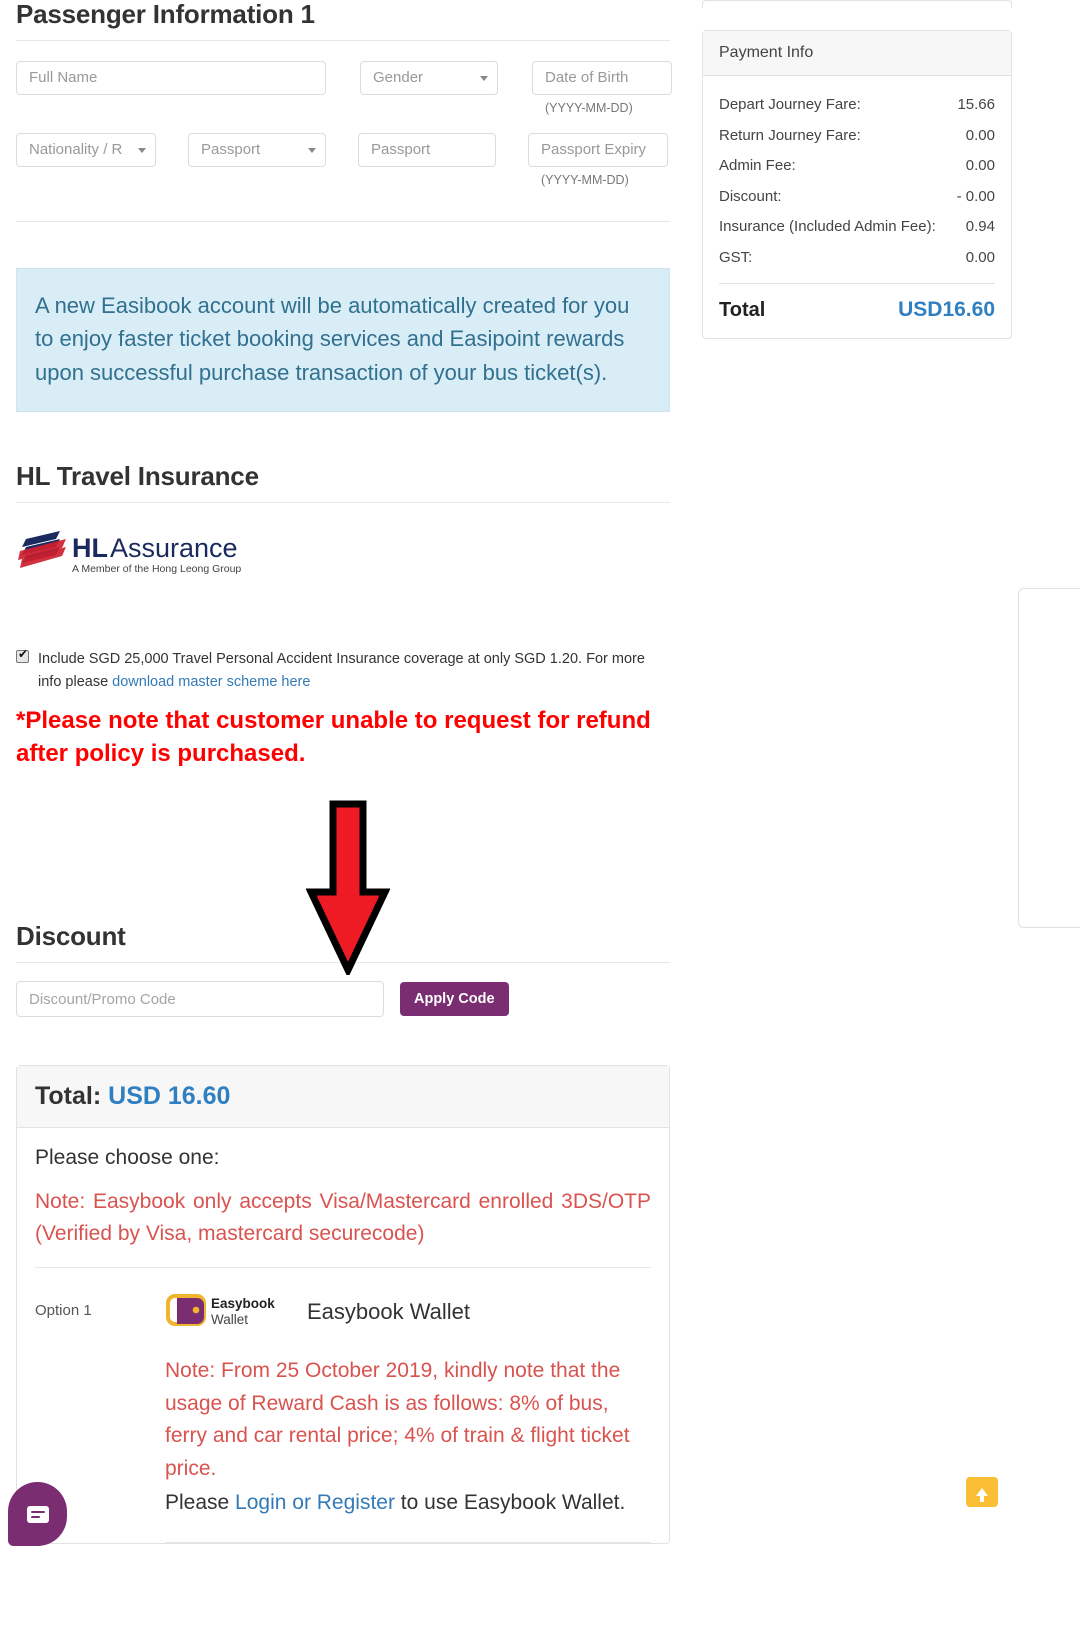  What do you see at coordinates (757, 165) in the screenshot?
I see `payment-row-label: Admin Fee:` at bounding box center [757, 165].